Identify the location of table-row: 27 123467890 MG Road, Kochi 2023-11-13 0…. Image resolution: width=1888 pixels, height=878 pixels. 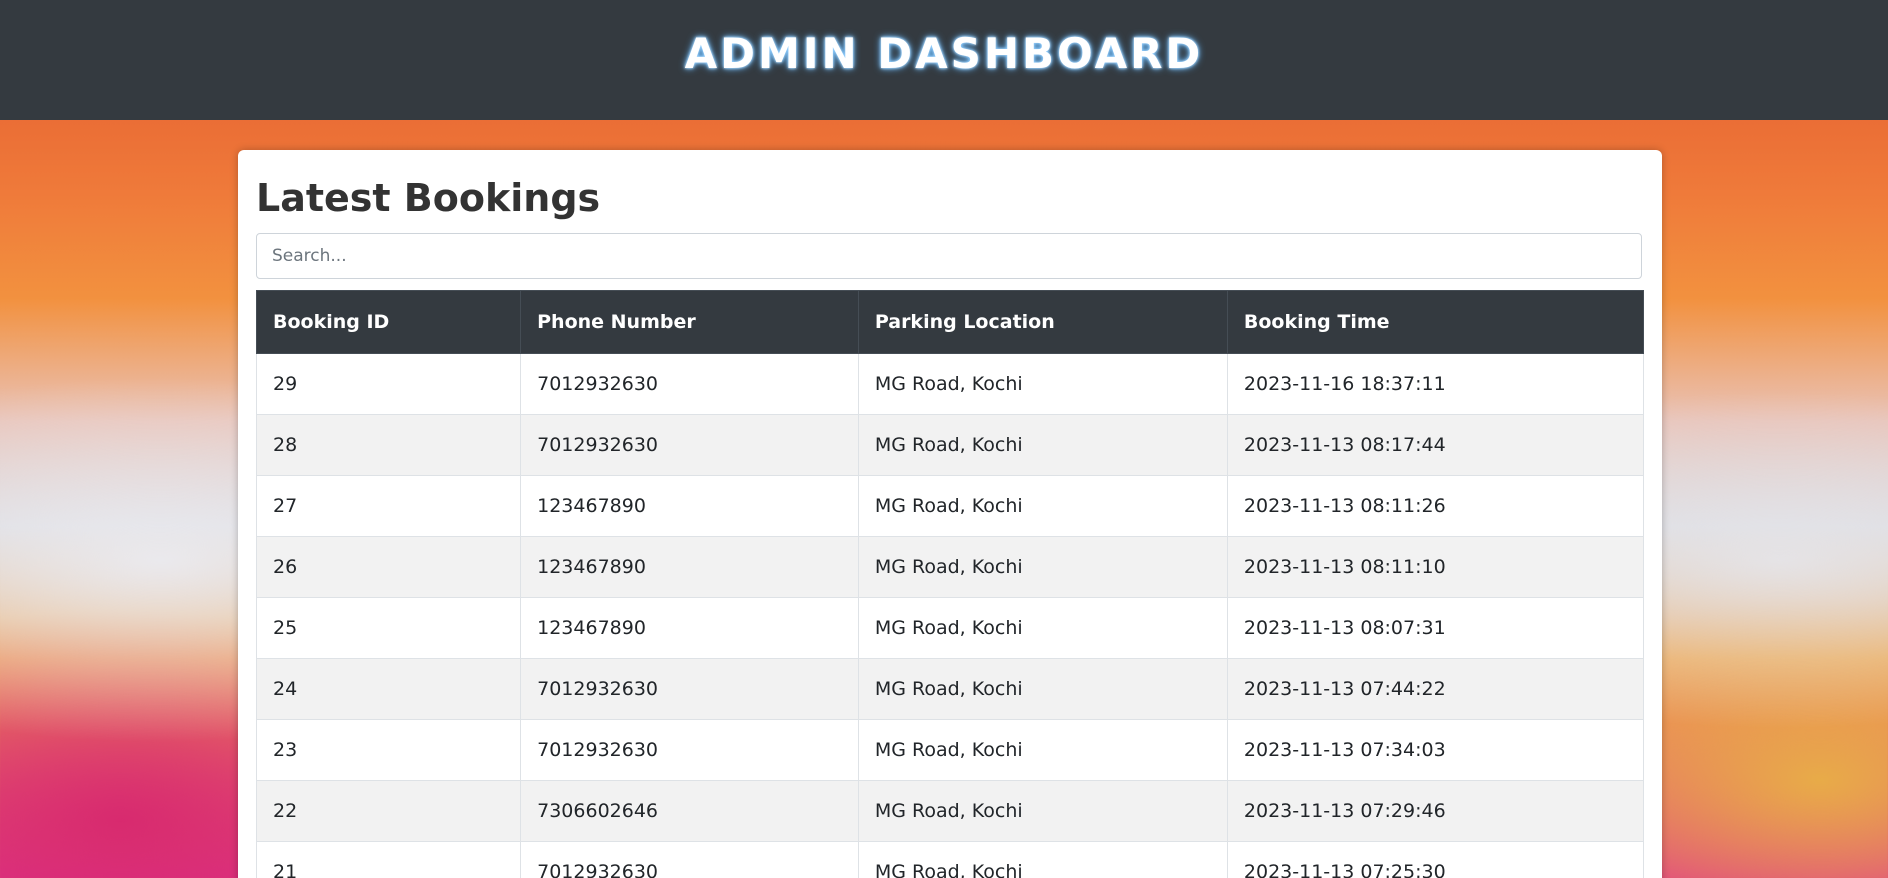
(950, 506).